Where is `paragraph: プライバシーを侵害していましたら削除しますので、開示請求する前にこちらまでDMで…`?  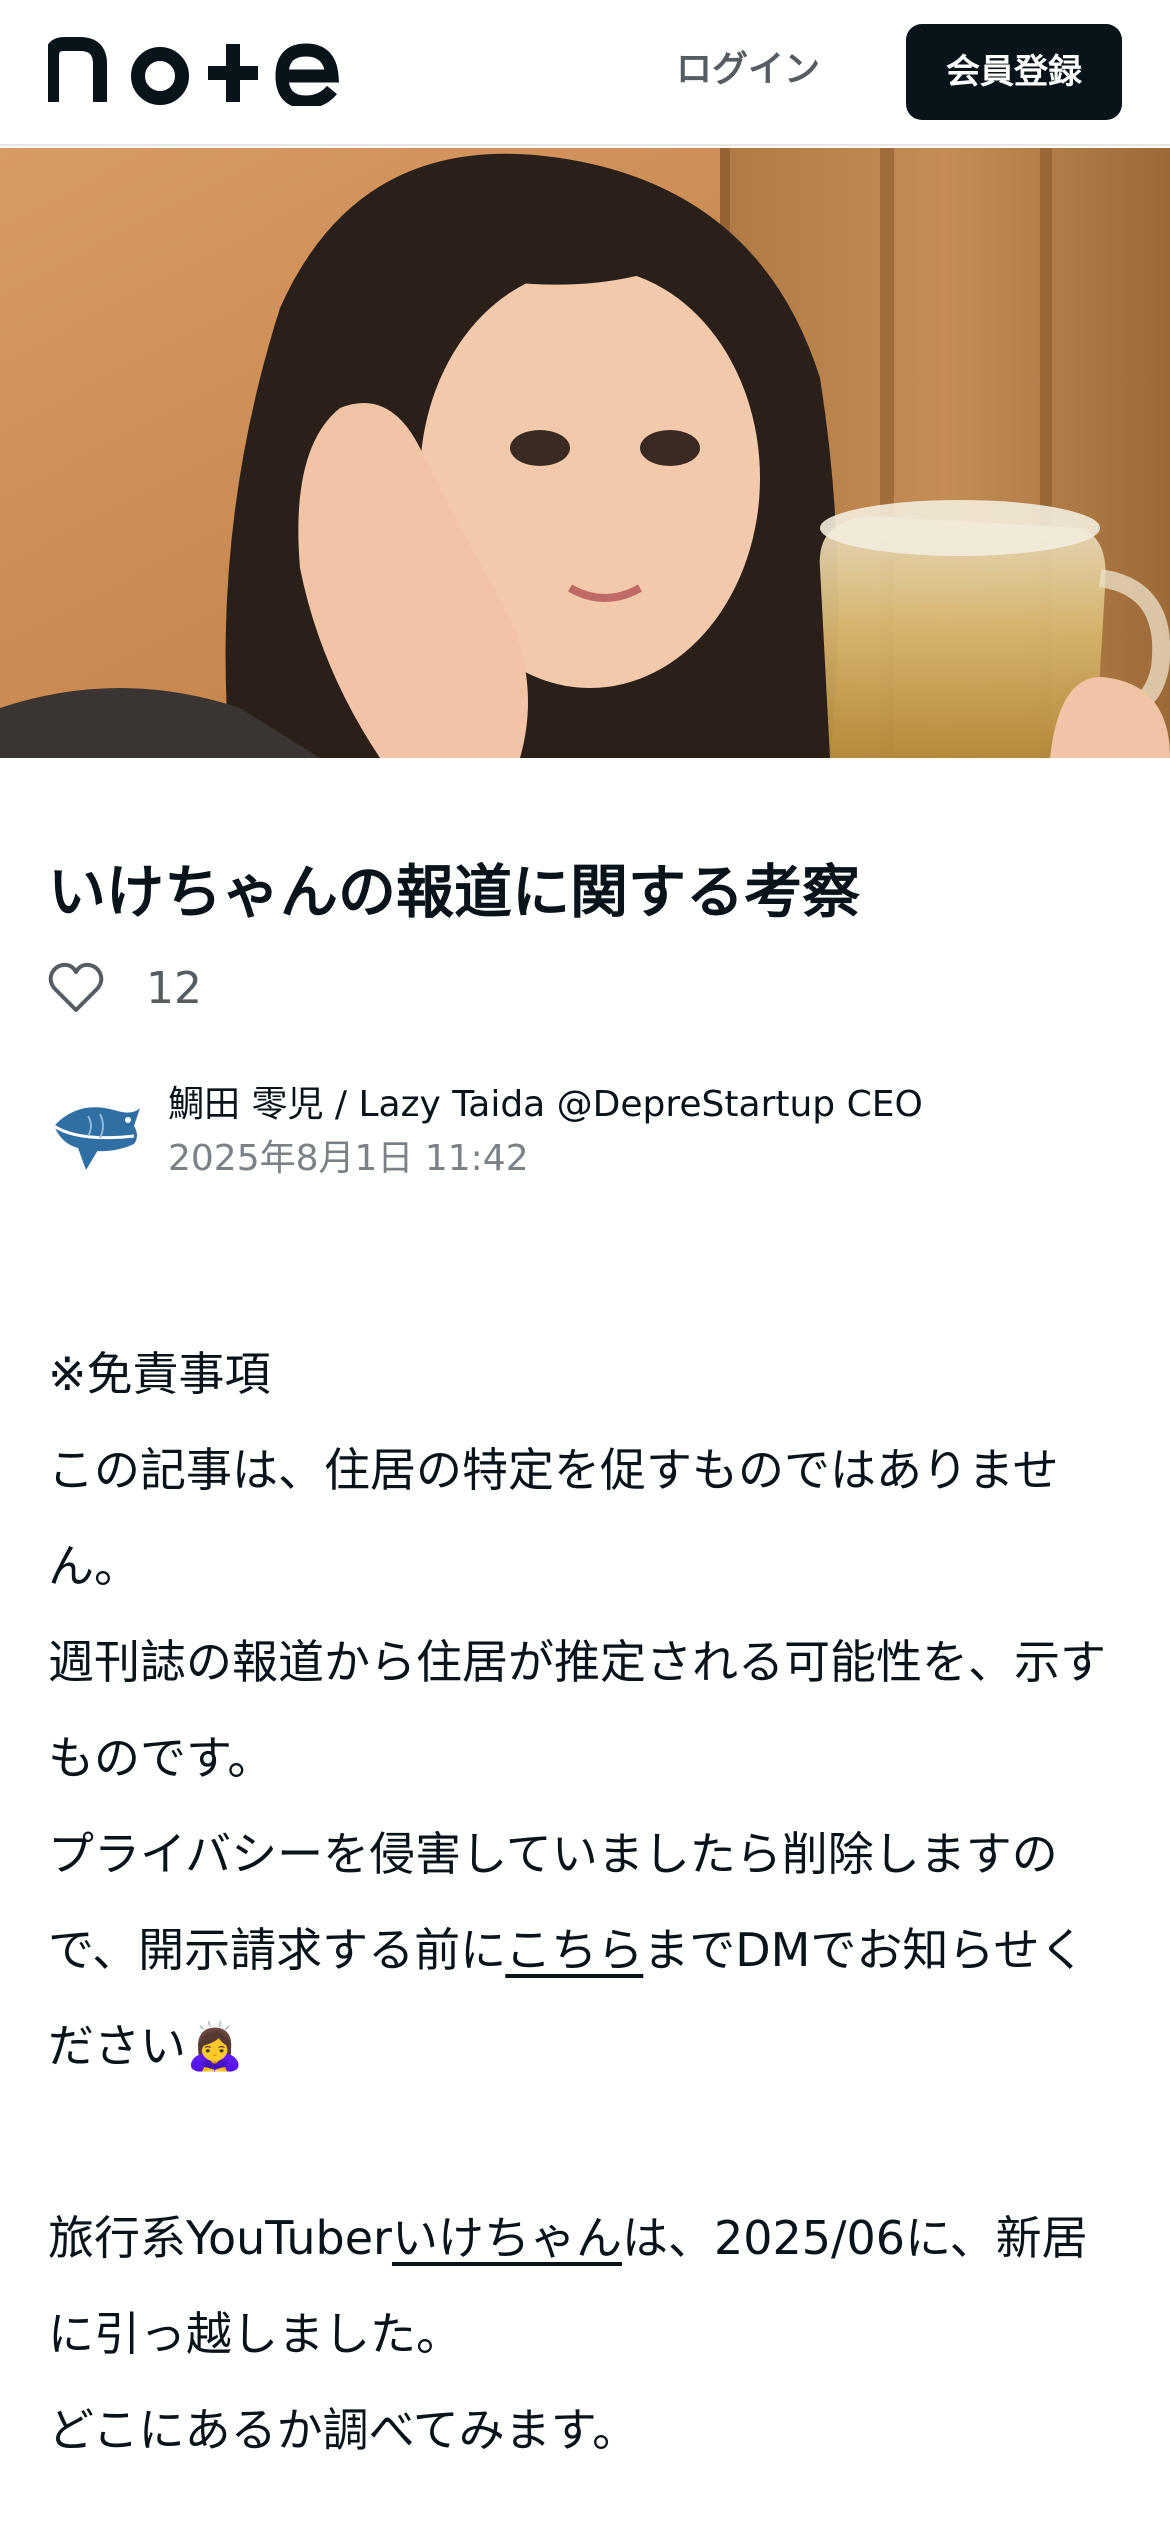
paragraph: プライバシーを侵害していましたら削除しますので、開示請求する前にこちらまでDMで… is located at coordinates (588, 1950).